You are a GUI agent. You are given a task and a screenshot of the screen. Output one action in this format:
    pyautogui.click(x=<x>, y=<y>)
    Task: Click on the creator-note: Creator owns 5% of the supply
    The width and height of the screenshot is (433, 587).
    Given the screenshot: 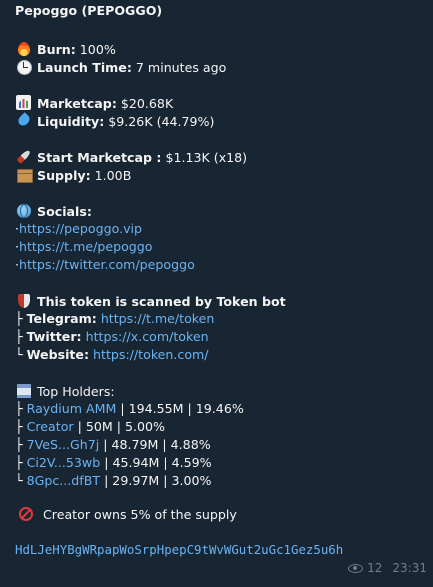 What is the action you would take?
    pyautogui.click(x=140, y=514)
    